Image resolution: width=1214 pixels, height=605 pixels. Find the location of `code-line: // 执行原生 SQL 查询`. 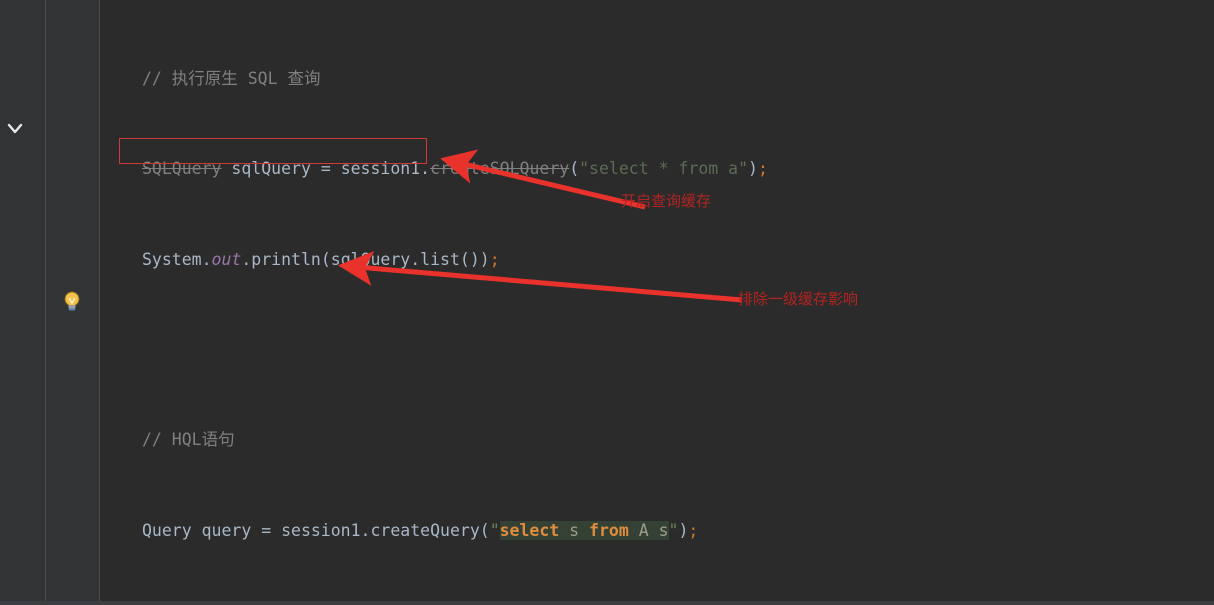

code-line: // 执行原生 SQL 查询 is located at coordinates (657, 79).